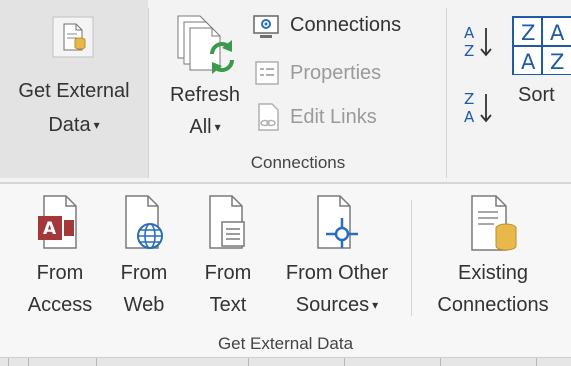  What do you see at coordinates (73, 37) in the screenshot?
I see `get-external-data-icon` at bounding box center [73, 37].